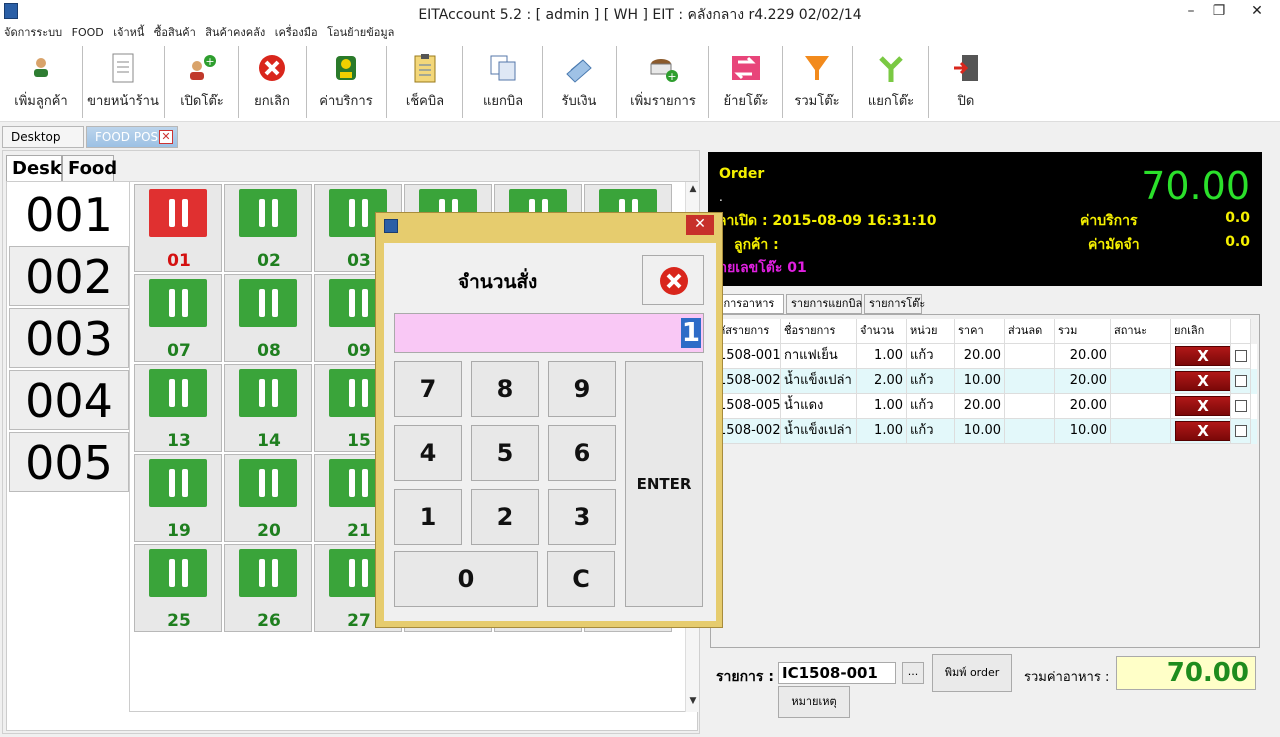  What do you see at coordinates (1141, 331) in the screenshot?
I see `column-header: สถานะ` at bounding box center [1141, 331].